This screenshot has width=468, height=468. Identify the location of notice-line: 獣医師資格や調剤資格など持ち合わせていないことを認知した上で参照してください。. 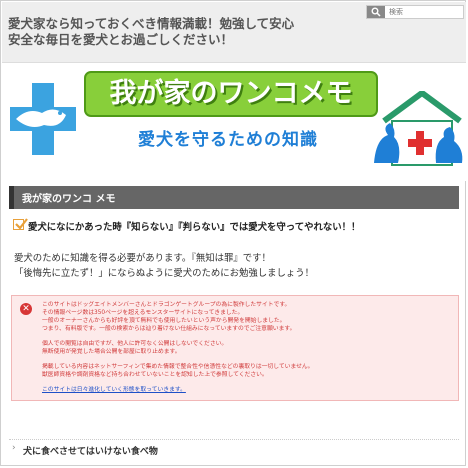
(155, 375).